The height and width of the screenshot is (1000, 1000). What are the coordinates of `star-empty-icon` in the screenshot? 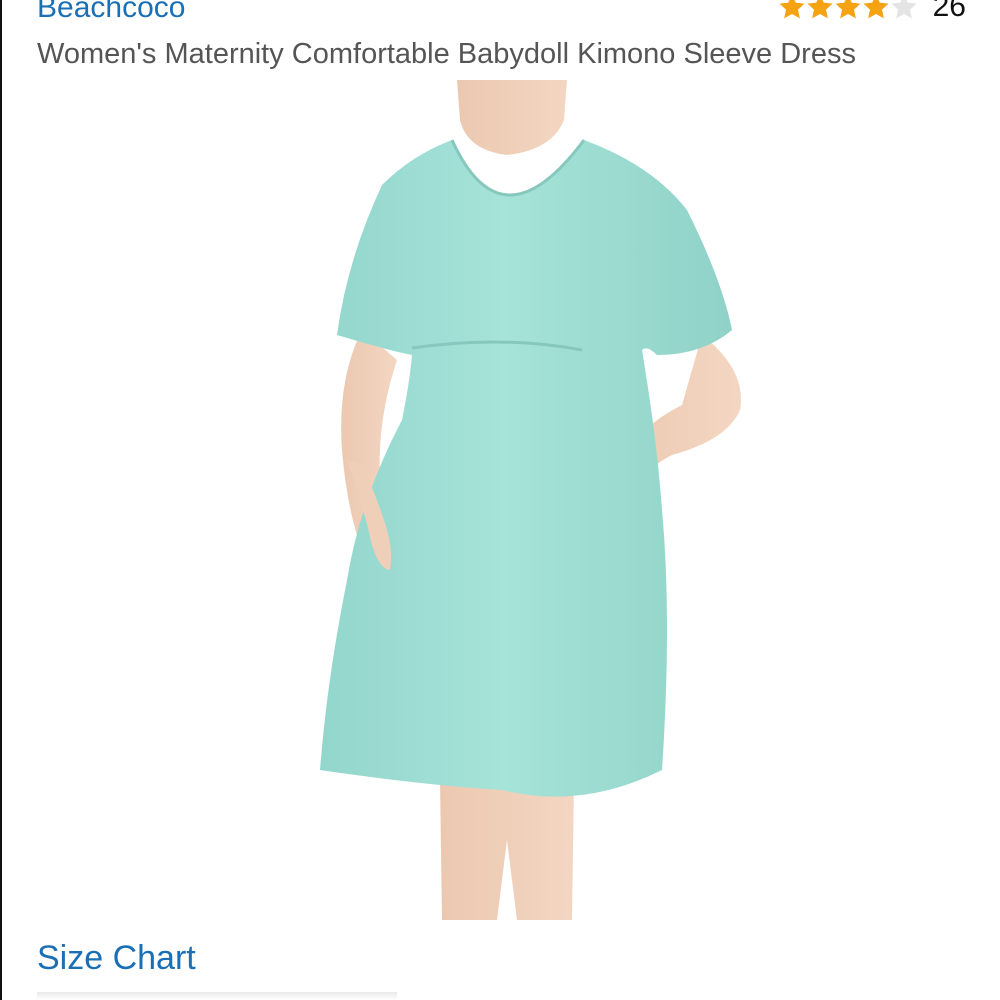 It's located at (904, 9).